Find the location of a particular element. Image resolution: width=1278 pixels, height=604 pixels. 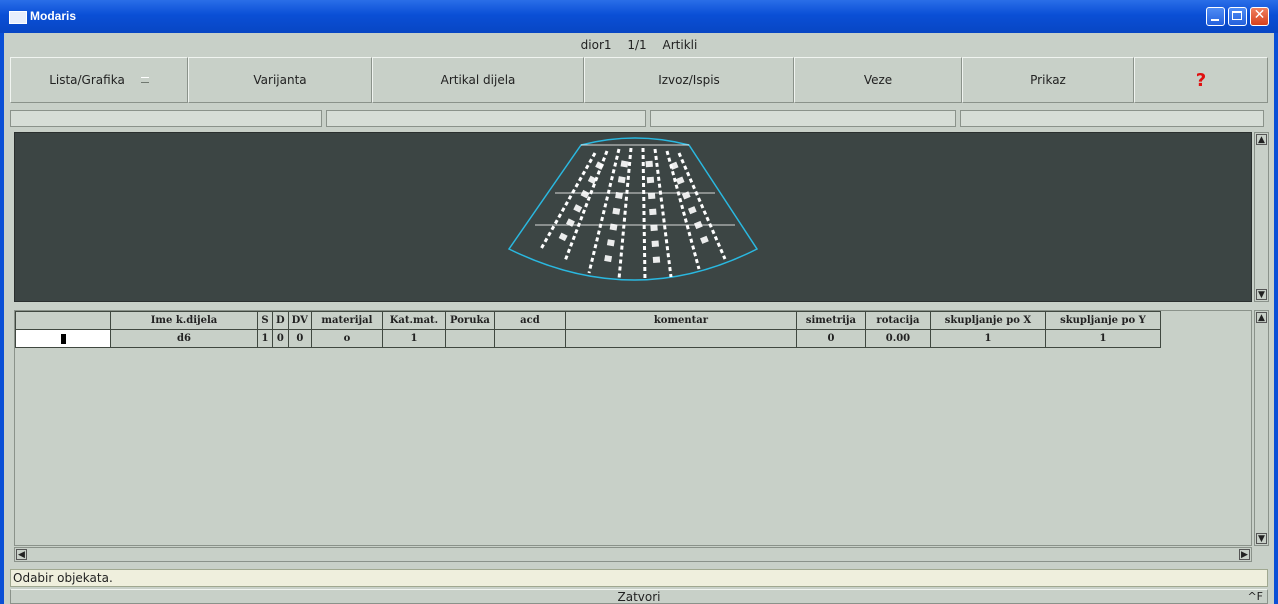

shortcut-hint: ^F is located at coordinates (1255, 596).